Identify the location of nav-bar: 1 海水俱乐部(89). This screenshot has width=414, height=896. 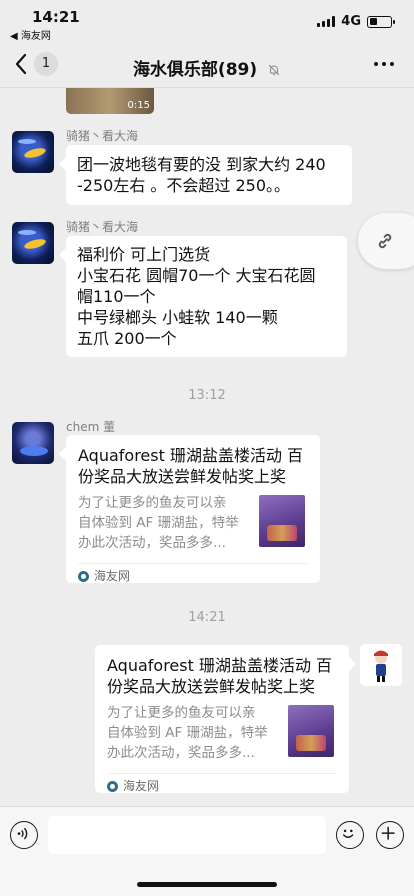
(207, 66).